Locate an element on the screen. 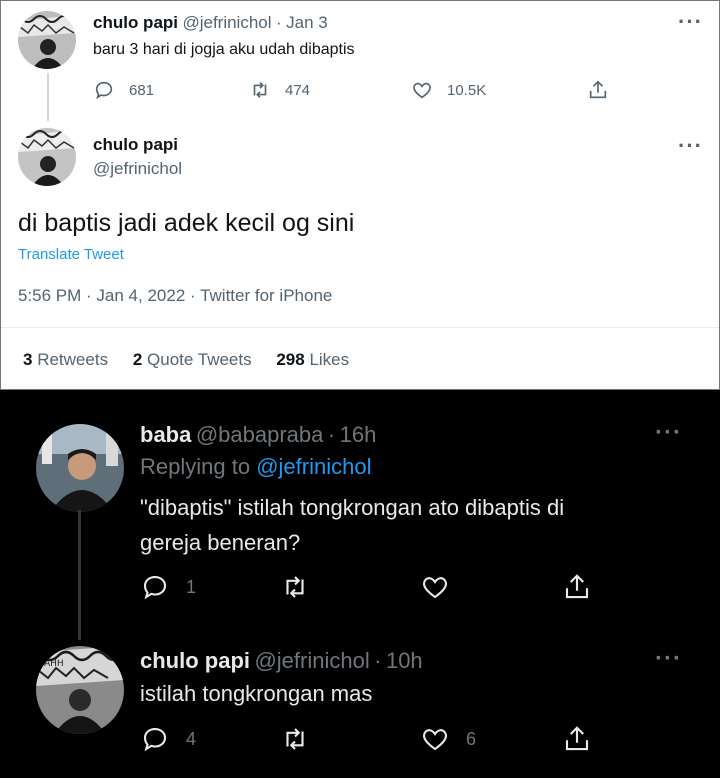 This screenshot has height=778, width=720. like-count: 6 is located at coordinates (471, 738).